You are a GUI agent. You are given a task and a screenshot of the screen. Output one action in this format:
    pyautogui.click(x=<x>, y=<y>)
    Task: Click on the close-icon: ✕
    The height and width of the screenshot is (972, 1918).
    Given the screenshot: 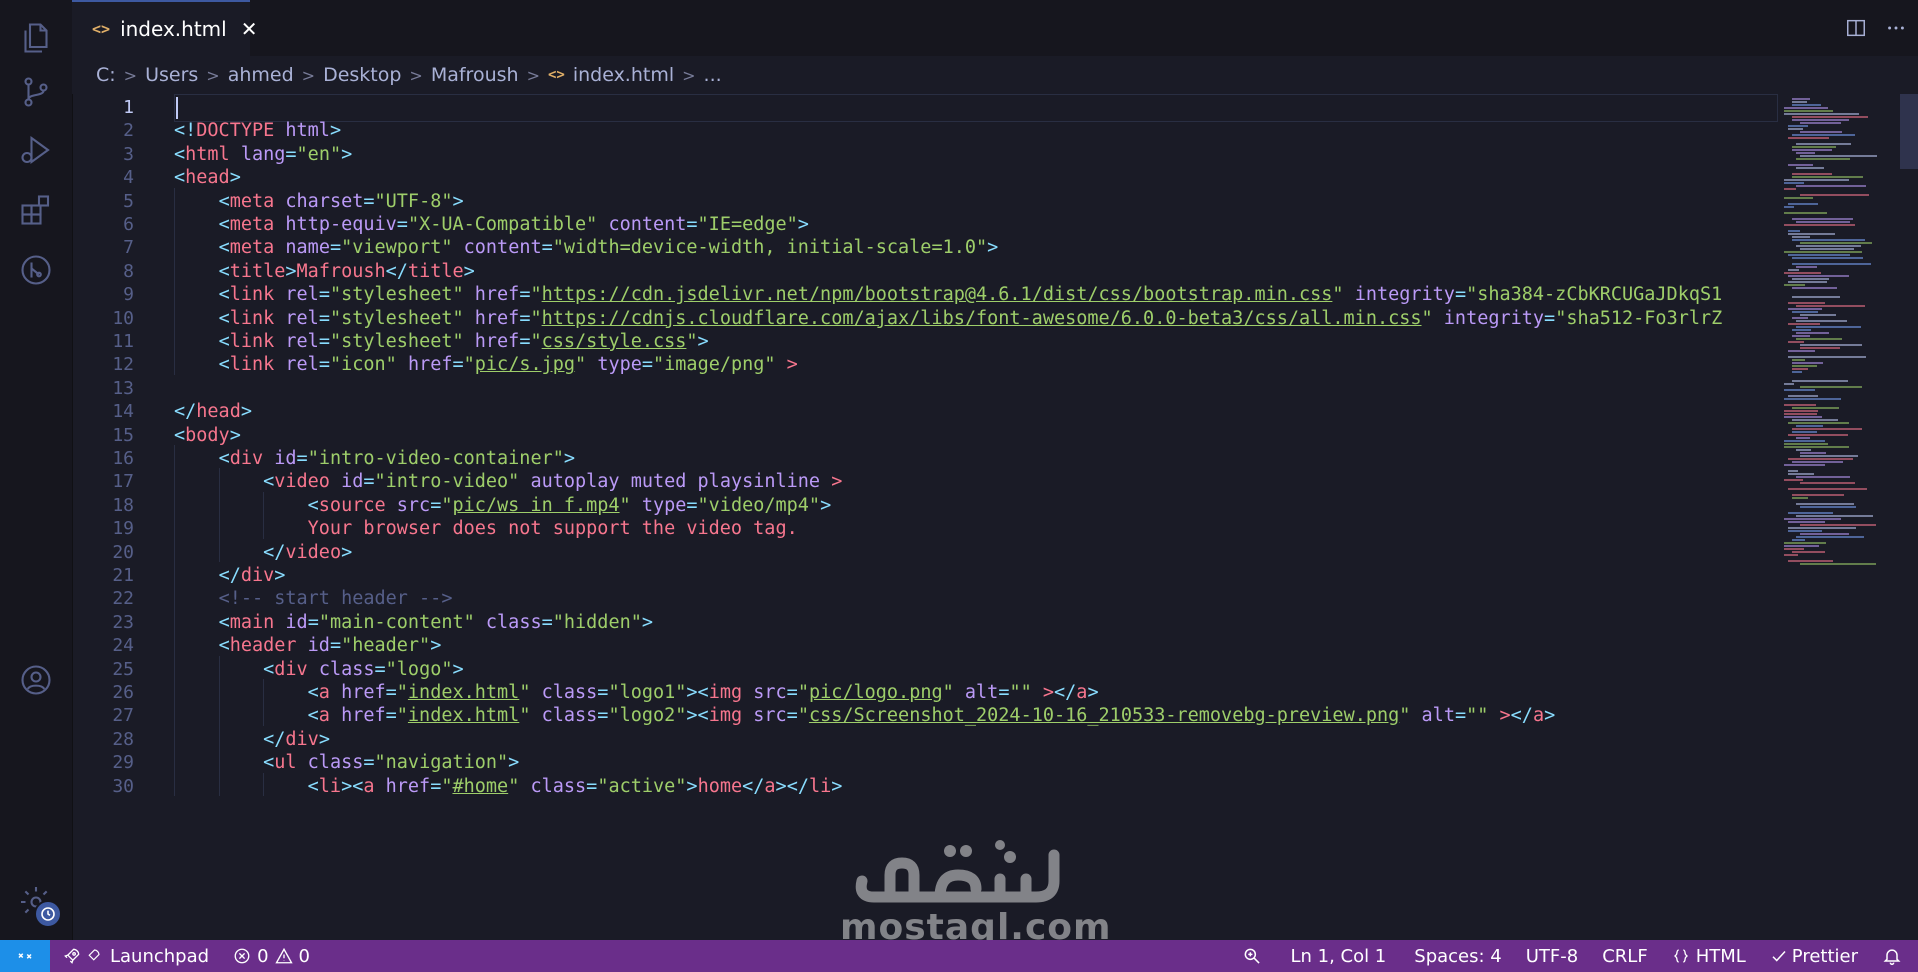 What is the action you would take?
    pyautogui.click(x=249, y=29)
    